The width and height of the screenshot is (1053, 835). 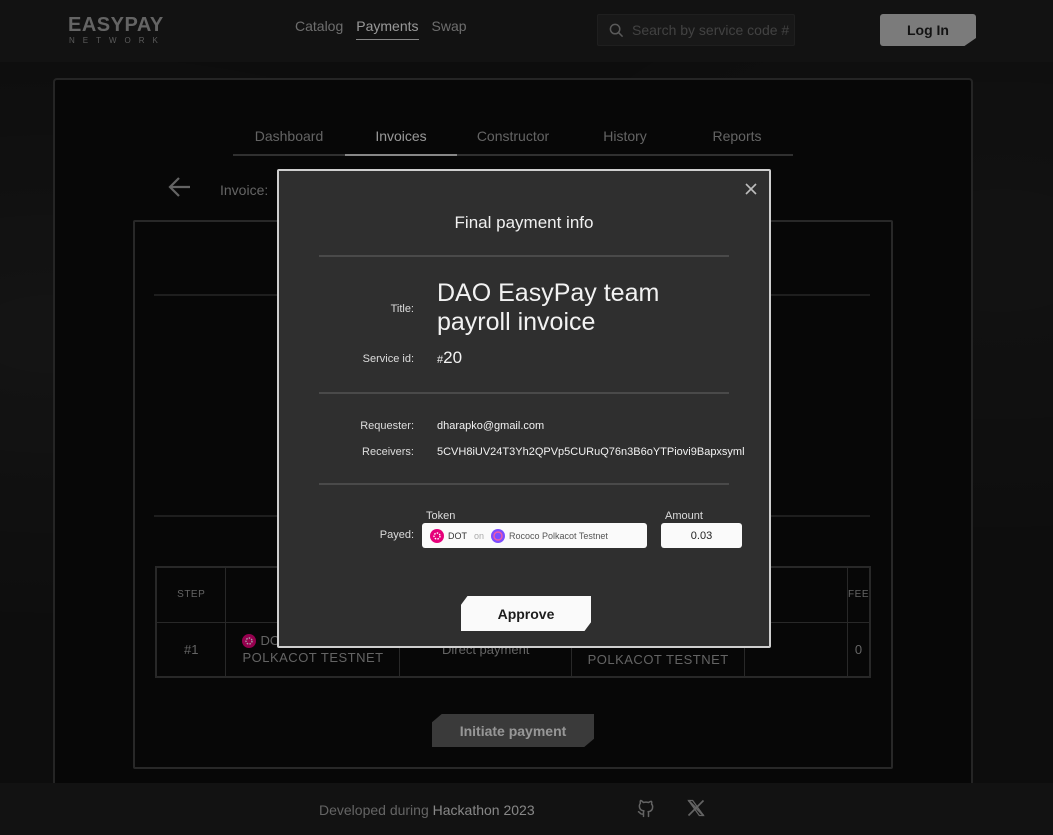 What do you see at coordinates (701, 535) in the screenshot?
I see `amount-field` at bounding box center [701, 535].